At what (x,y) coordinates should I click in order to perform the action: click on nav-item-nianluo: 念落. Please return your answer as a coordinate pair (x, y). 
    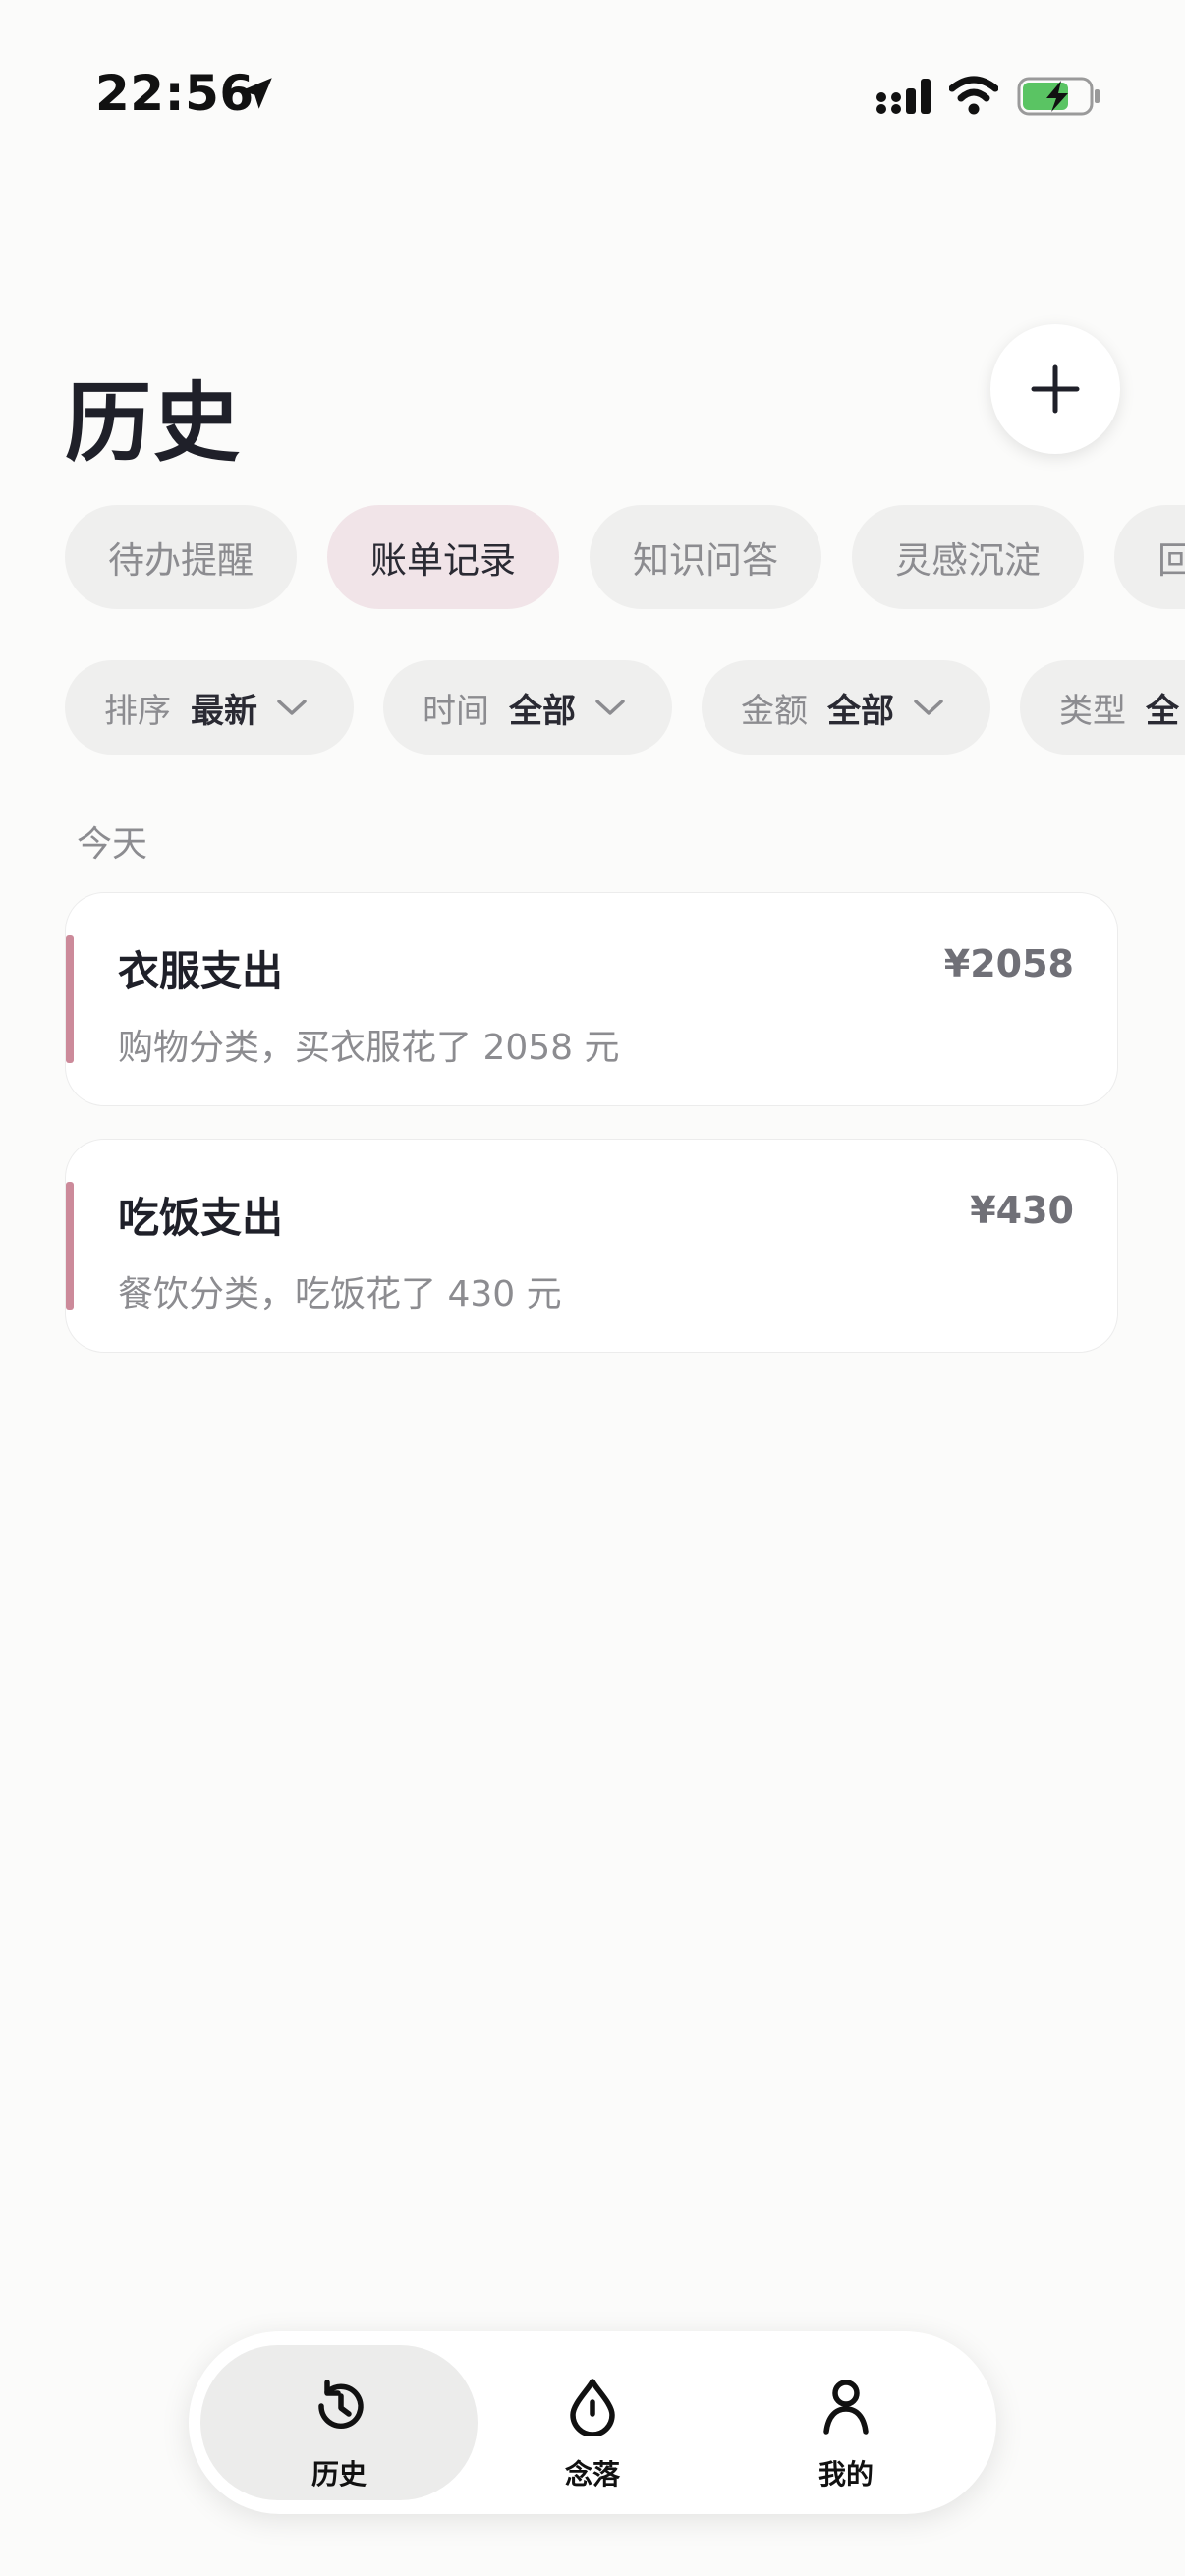
    Looking at the image, I should click on (592, 2422).